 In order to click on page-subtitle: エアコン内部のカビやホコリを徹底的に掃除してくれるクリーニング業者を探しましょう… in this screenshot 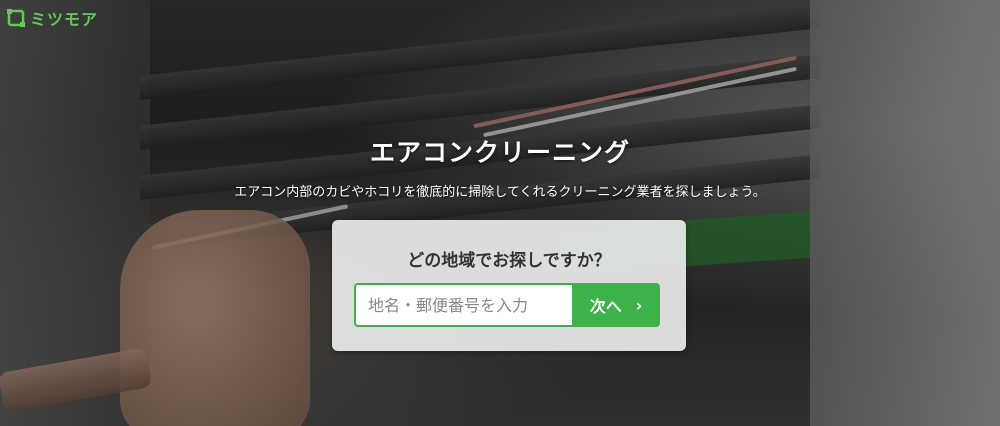, I will do `click(500, 192)`.